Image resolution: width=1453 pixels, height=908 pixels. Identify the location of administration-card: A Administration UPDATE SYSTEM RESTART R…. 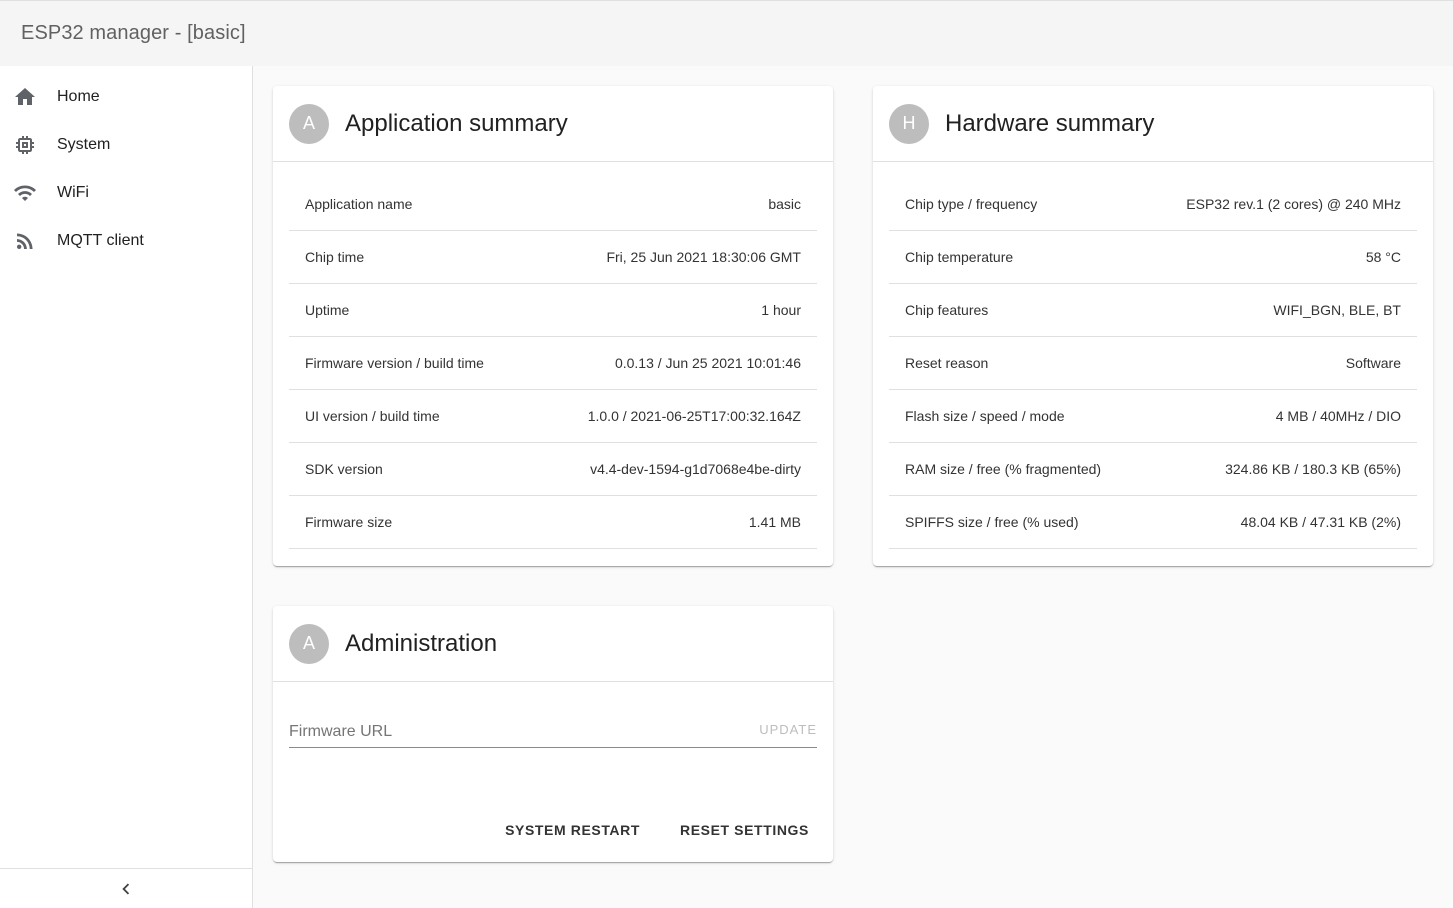
(553, 734).